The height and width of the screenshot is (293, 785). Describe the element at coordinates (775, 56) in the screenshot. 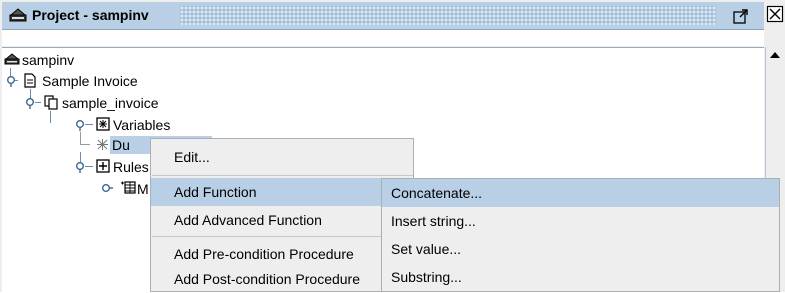

I see `scroll-up-arrow-icon` at that location.